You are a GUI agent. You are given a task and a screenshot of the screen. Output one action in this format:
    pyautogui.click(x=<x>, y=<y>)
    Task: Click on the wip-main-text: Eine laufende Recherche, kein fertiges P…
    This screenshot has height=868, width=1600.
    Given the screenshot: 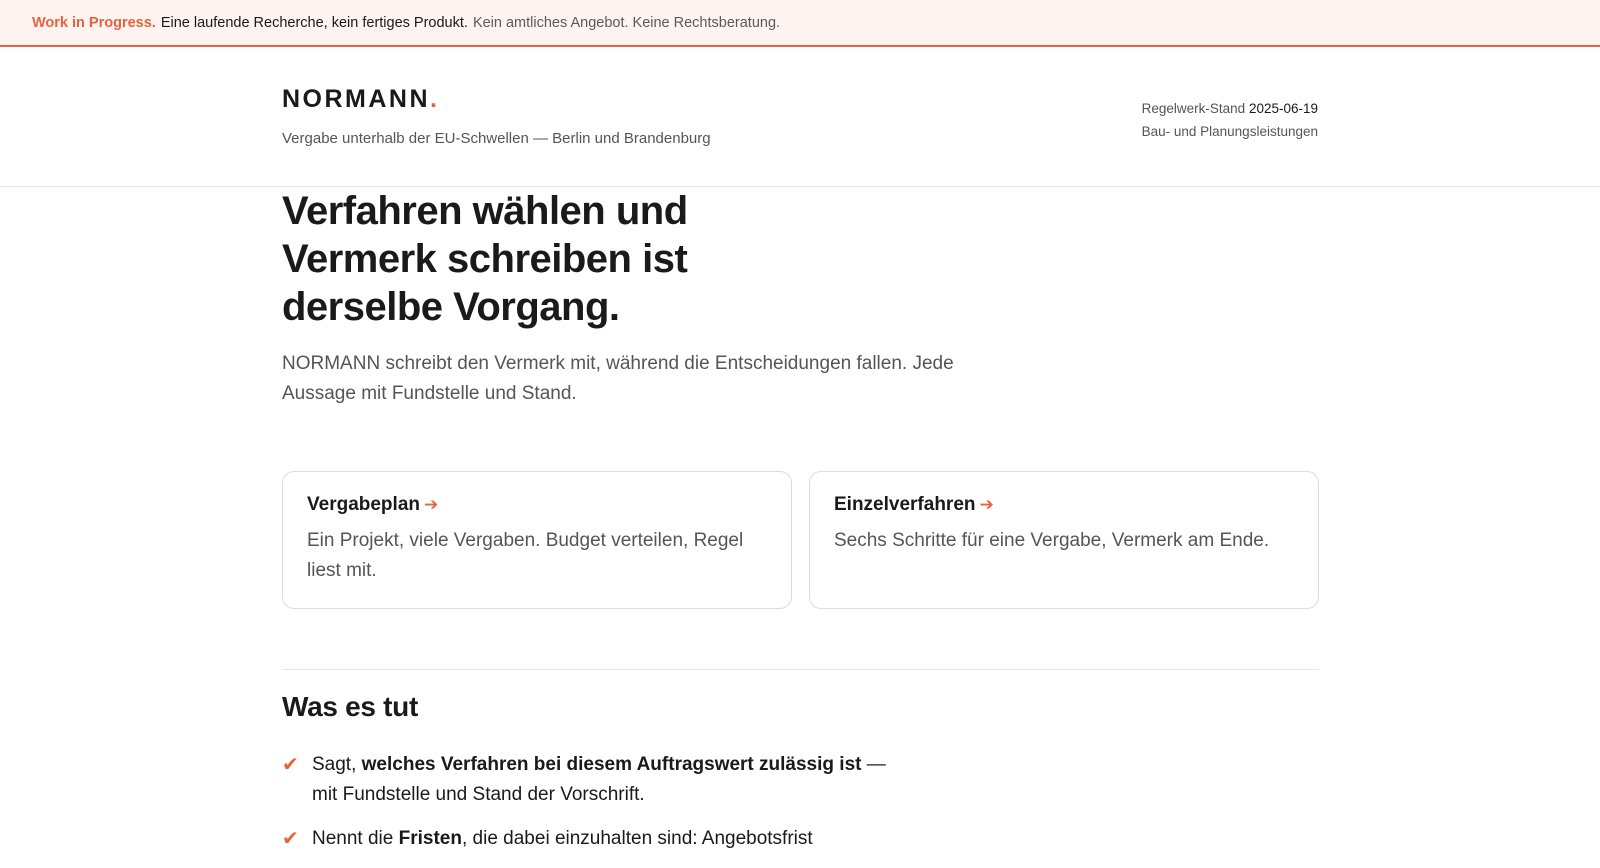 What is the action you would take?
    pyautogui.click(x=314, y=22)
    